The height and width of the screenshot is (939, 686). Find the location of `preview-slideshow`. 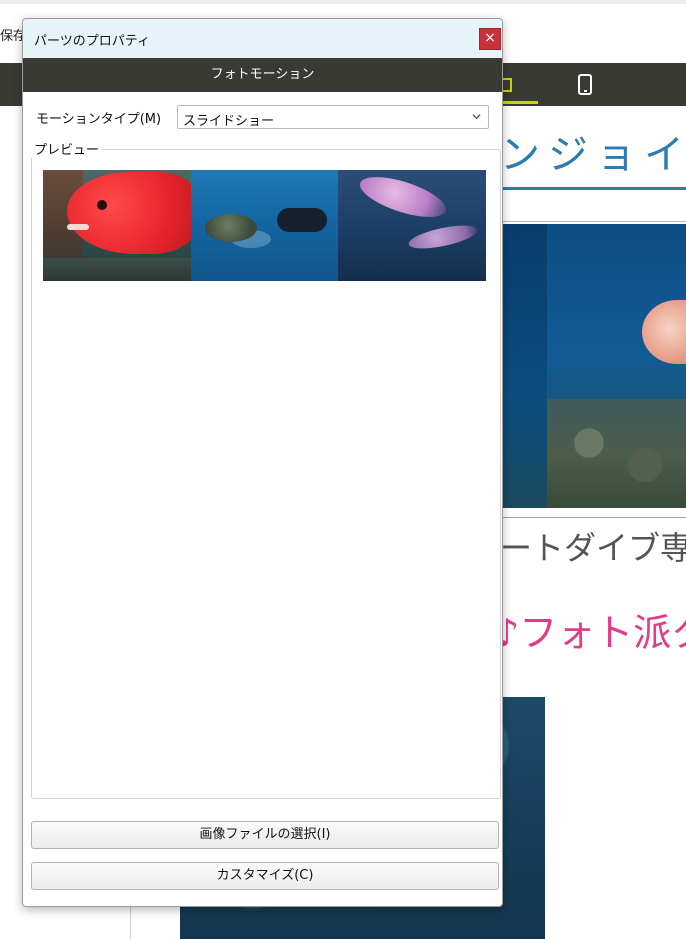

preview-slideshow is located at coordinates (264, 225).